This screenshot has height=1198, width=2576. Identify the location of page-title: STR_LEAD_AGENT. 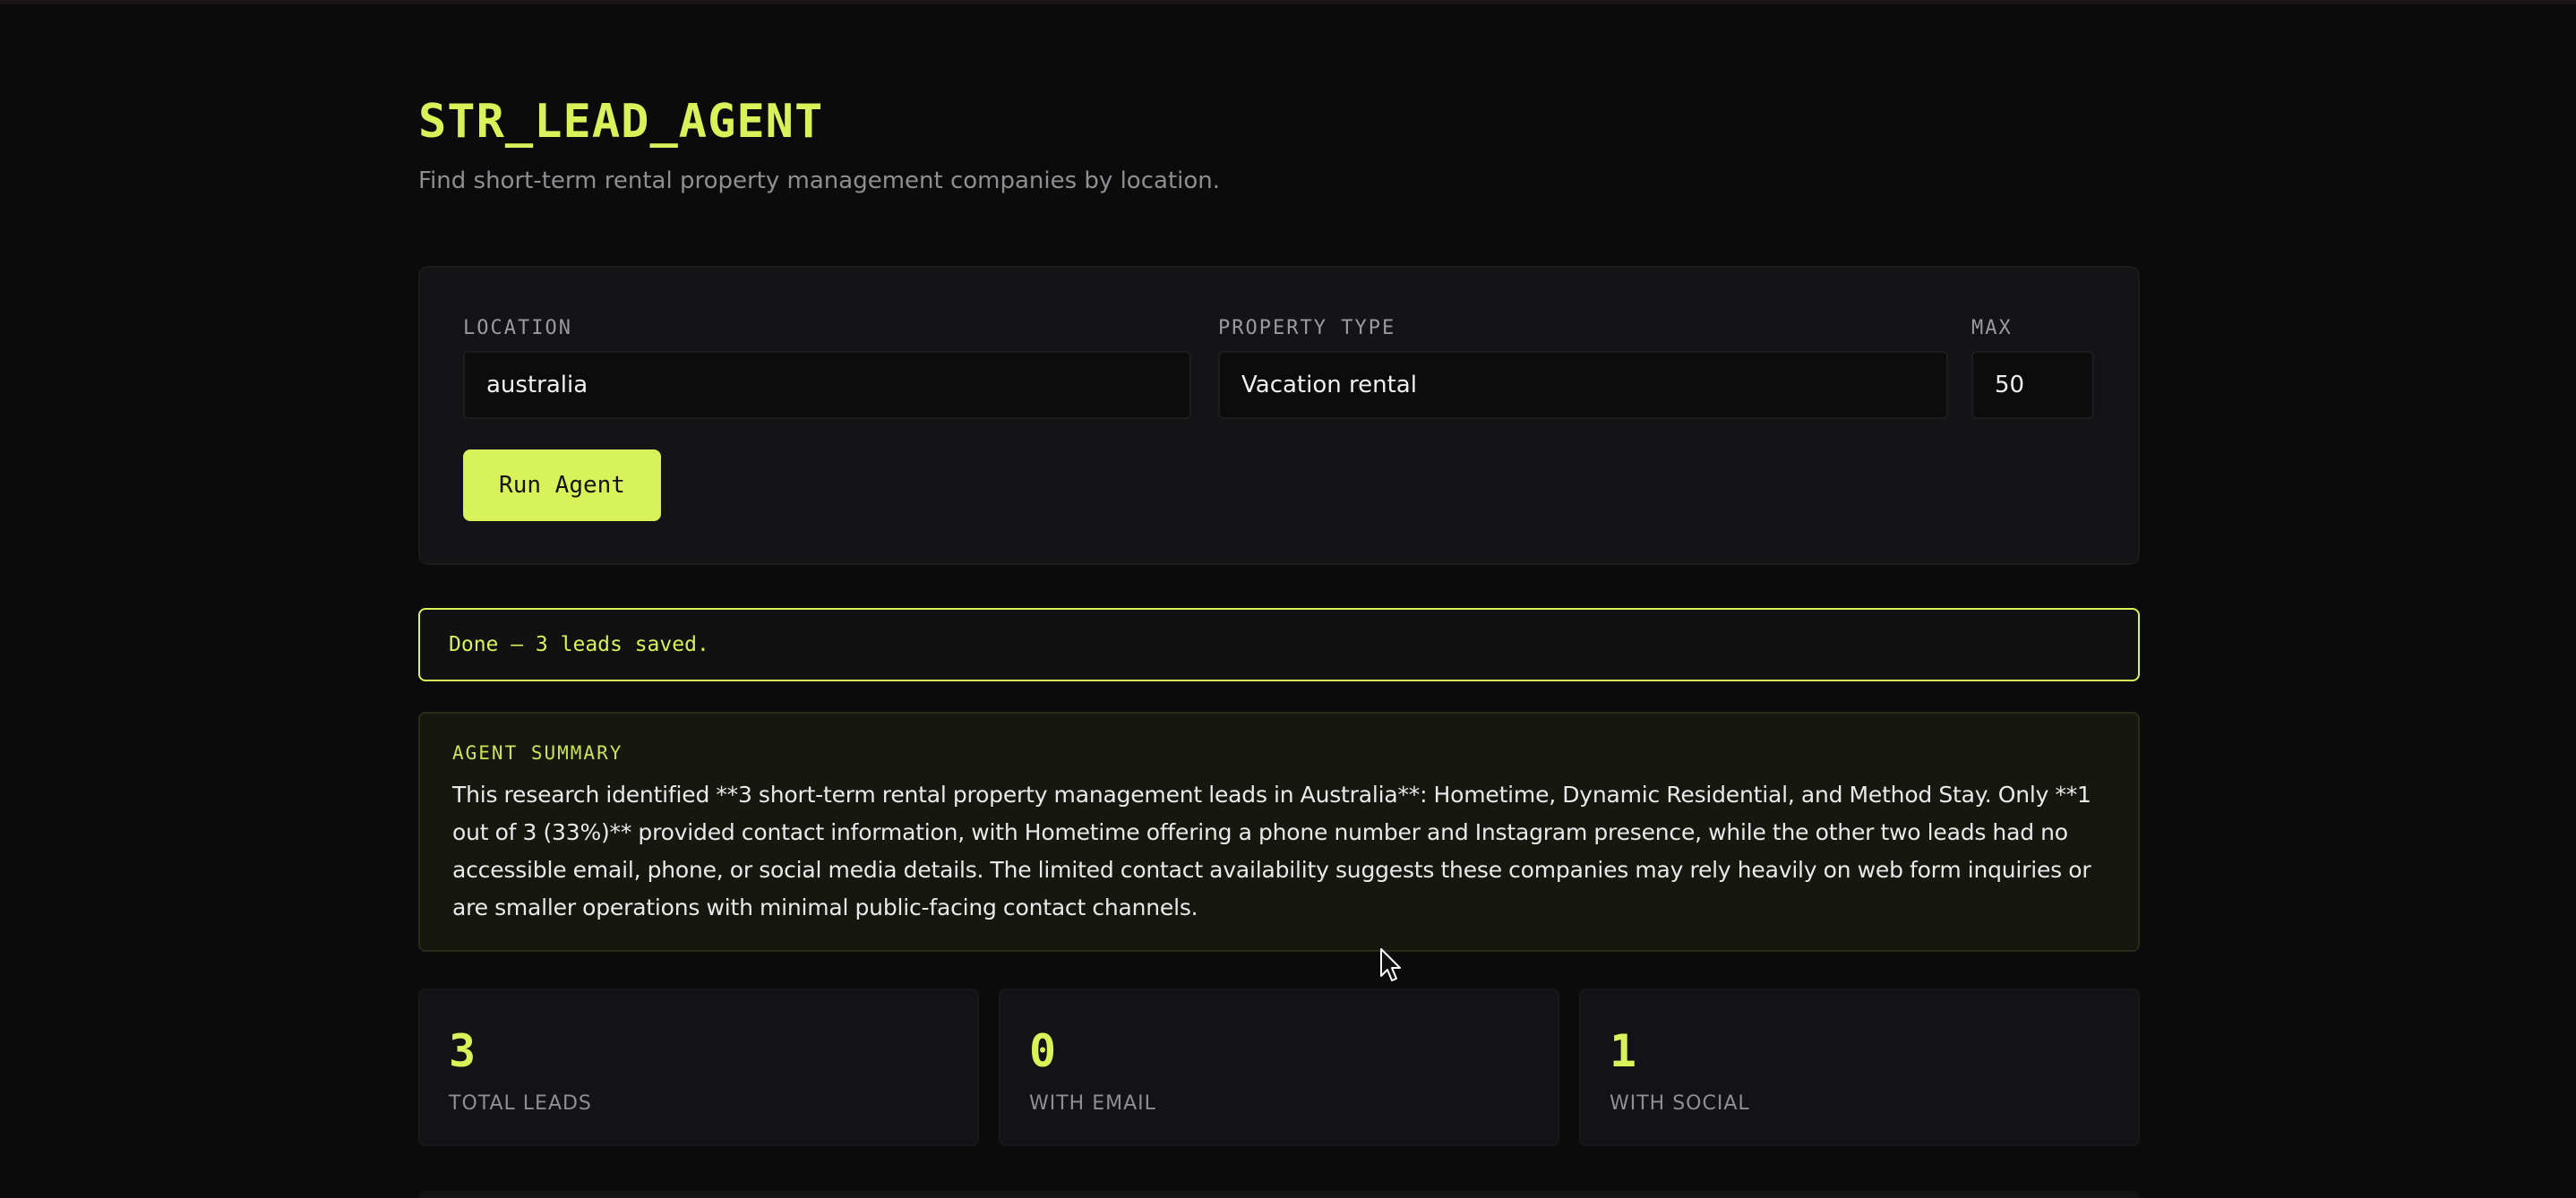
(621, 122).